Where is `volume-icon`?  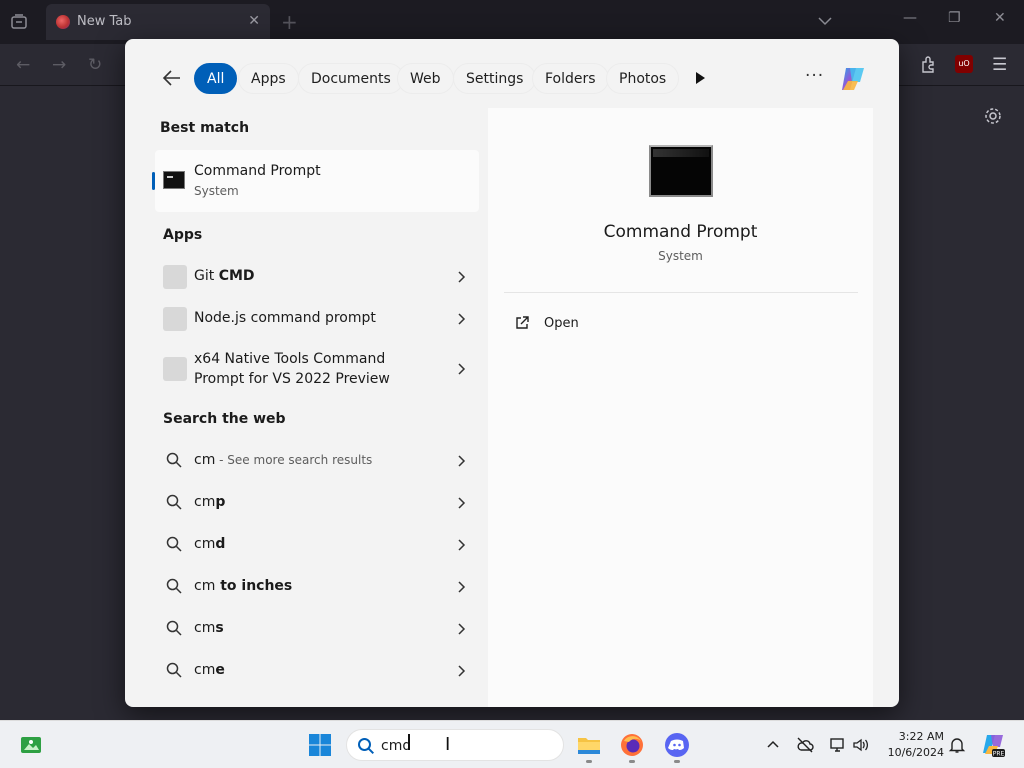 volume-icon is located at coordinates (861, 745).